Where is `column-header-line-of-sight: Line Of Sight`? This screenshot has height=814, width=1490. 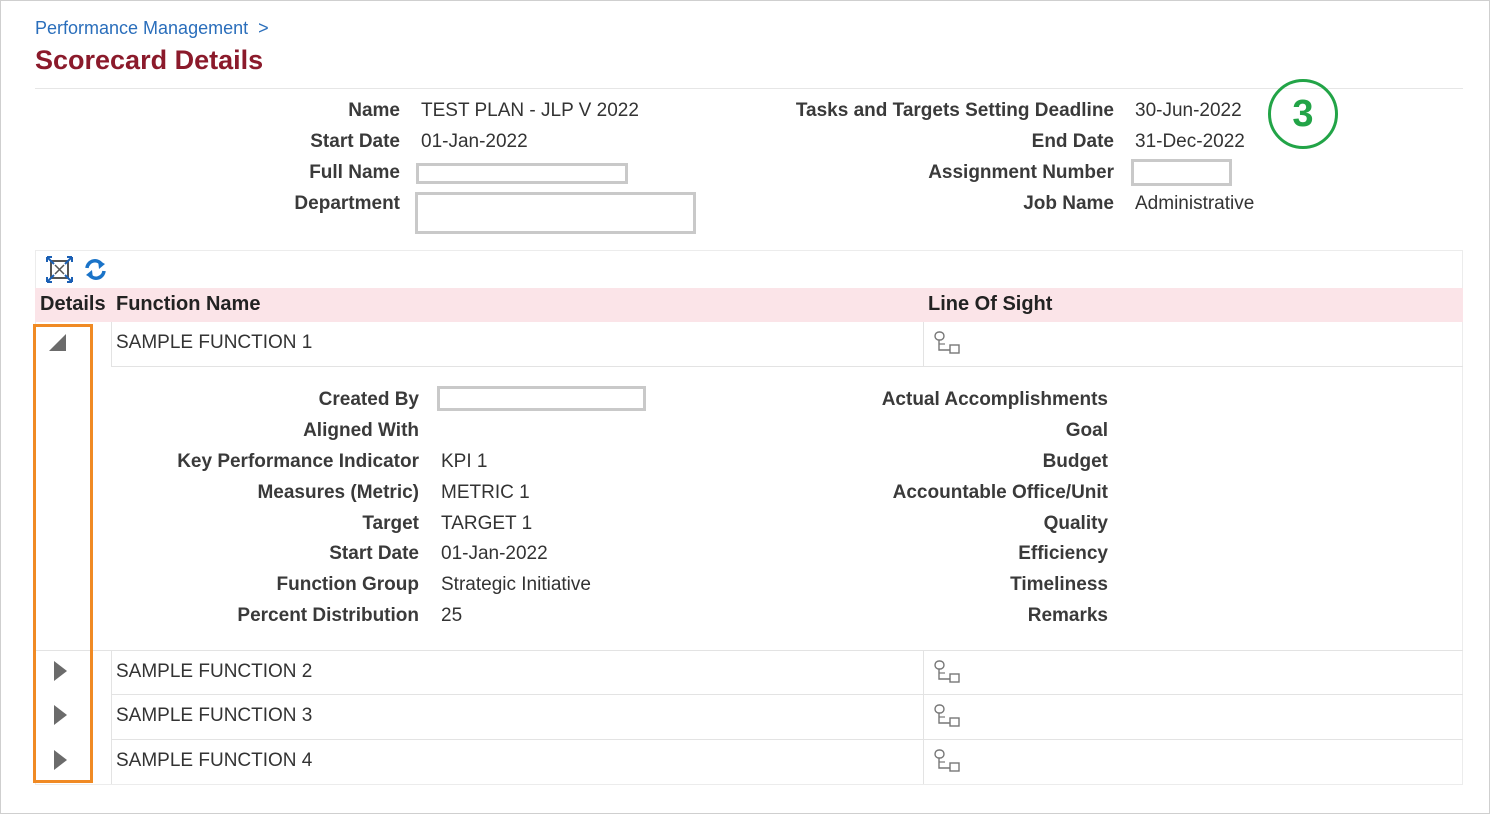
column-header-line-of-sight: Line Of Sight is located at coordinates (990, 304).